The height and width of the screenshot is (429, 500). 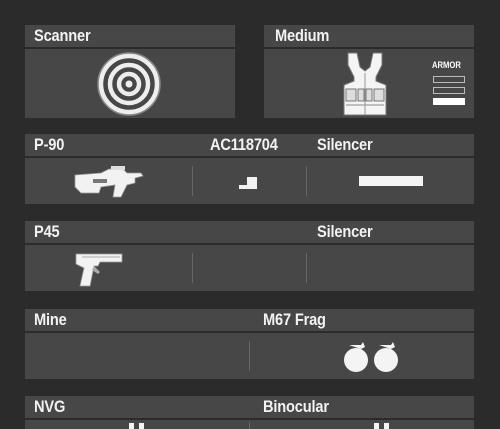 I want to click on night-vision-goggles-icon, so click(x=136, y=426).